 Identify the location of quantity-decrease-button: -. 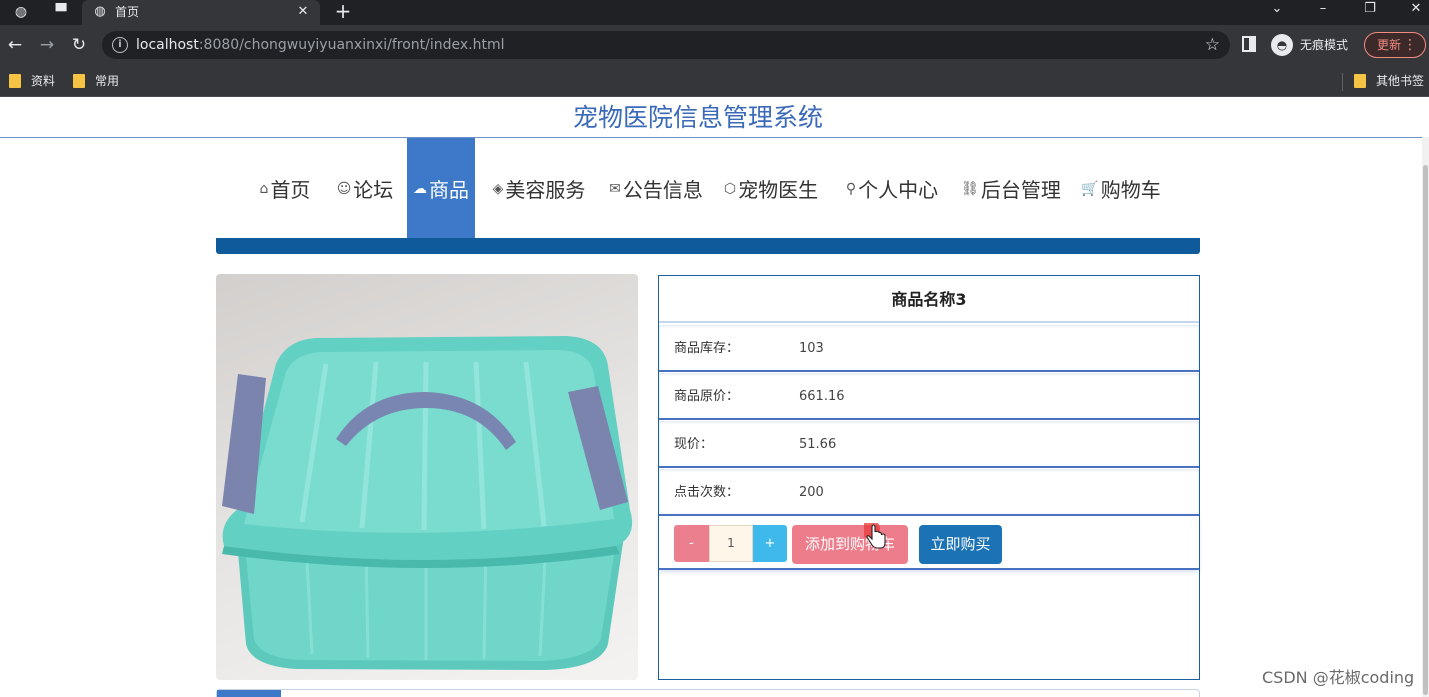
(691, 543).